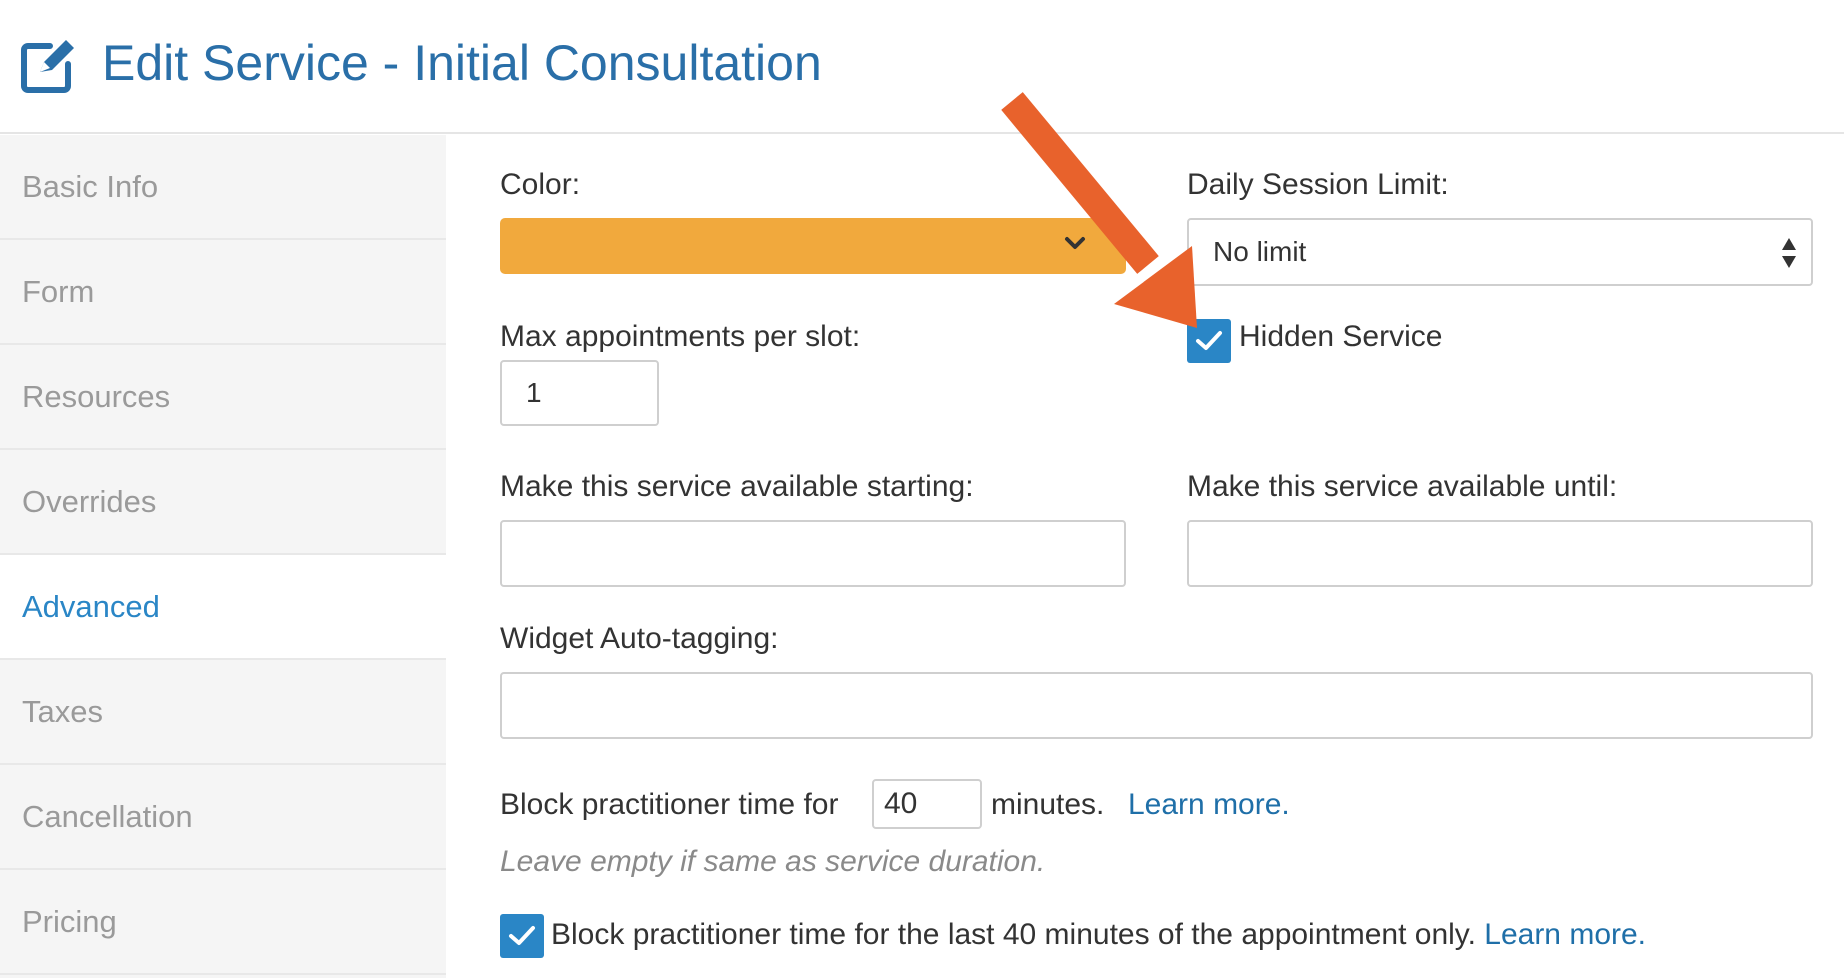  Describe the element at coordinates (223, 187) in the screenshot. I see `sidebar-item-basic-info: Basic Info` at that location.